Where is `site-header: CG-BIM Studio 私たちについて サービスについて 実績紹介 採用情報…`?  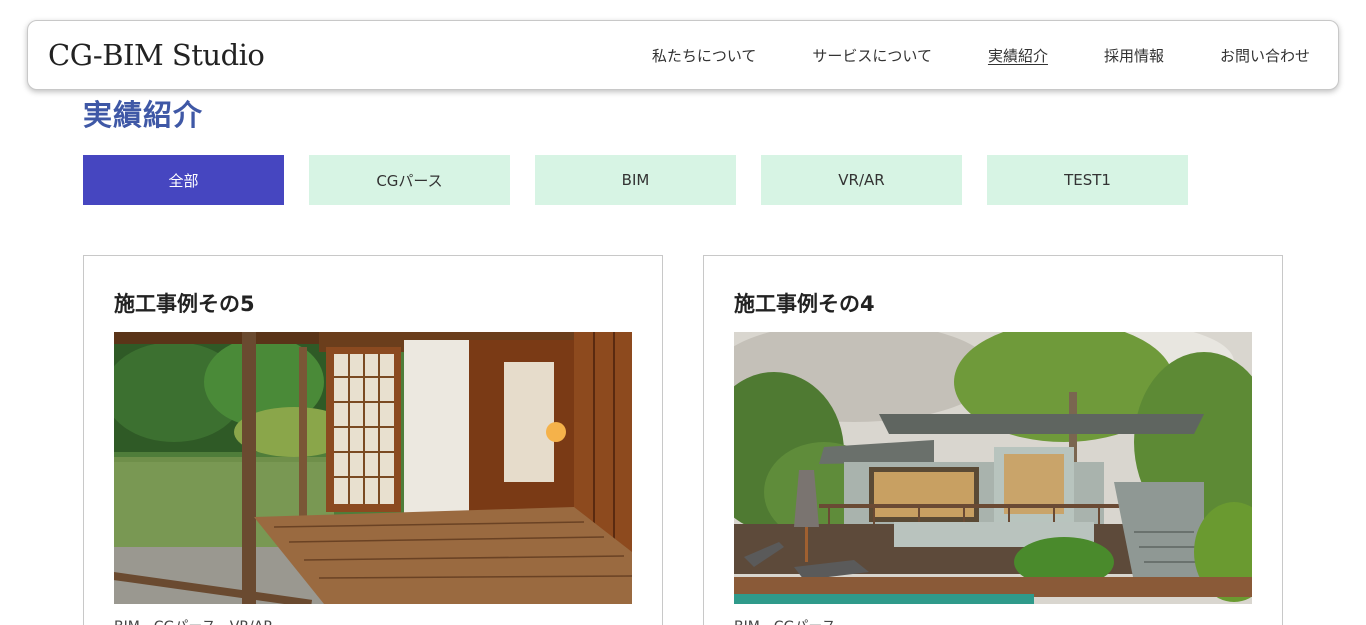 site-header: CG-BIM Studio 私たちについて サービスについて 実績紹介 採用情報… is located at coordinates (683, 55).